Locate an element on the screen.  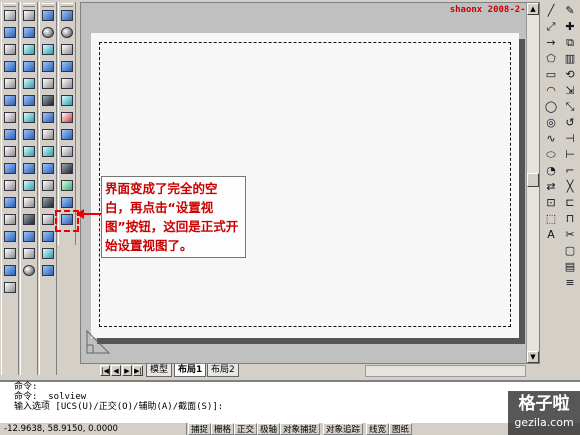
scroll-down-button: ▼ is located at coordinates (533, 357).